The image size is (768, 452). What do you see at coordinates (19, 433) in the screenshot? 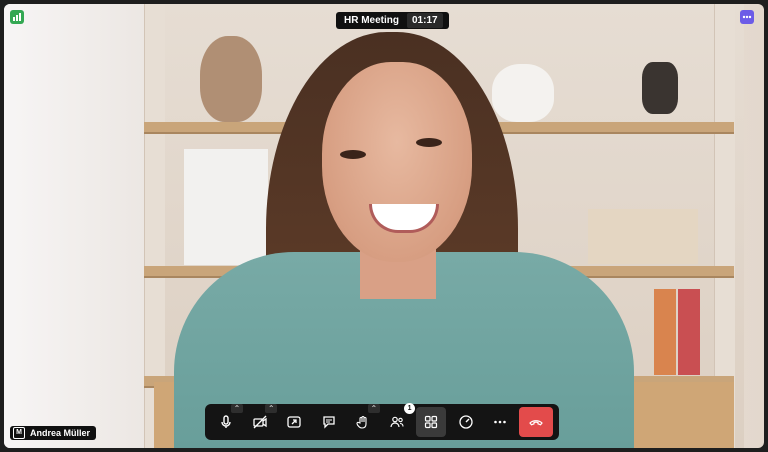
I see `participant-initial-badge: M` at bounding box center [19, 433].